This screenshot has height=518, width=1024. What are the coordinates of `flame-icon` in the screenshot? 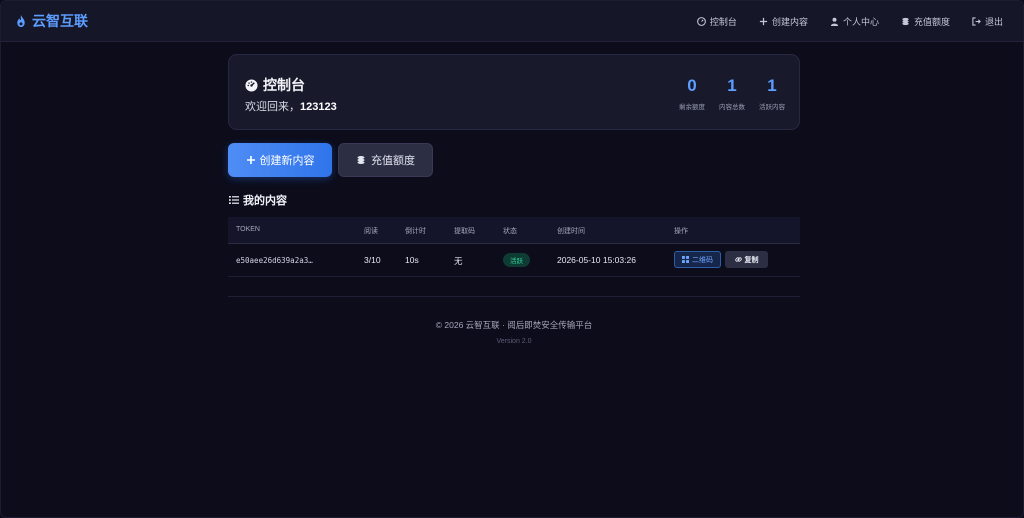 It's located at (21, 20).